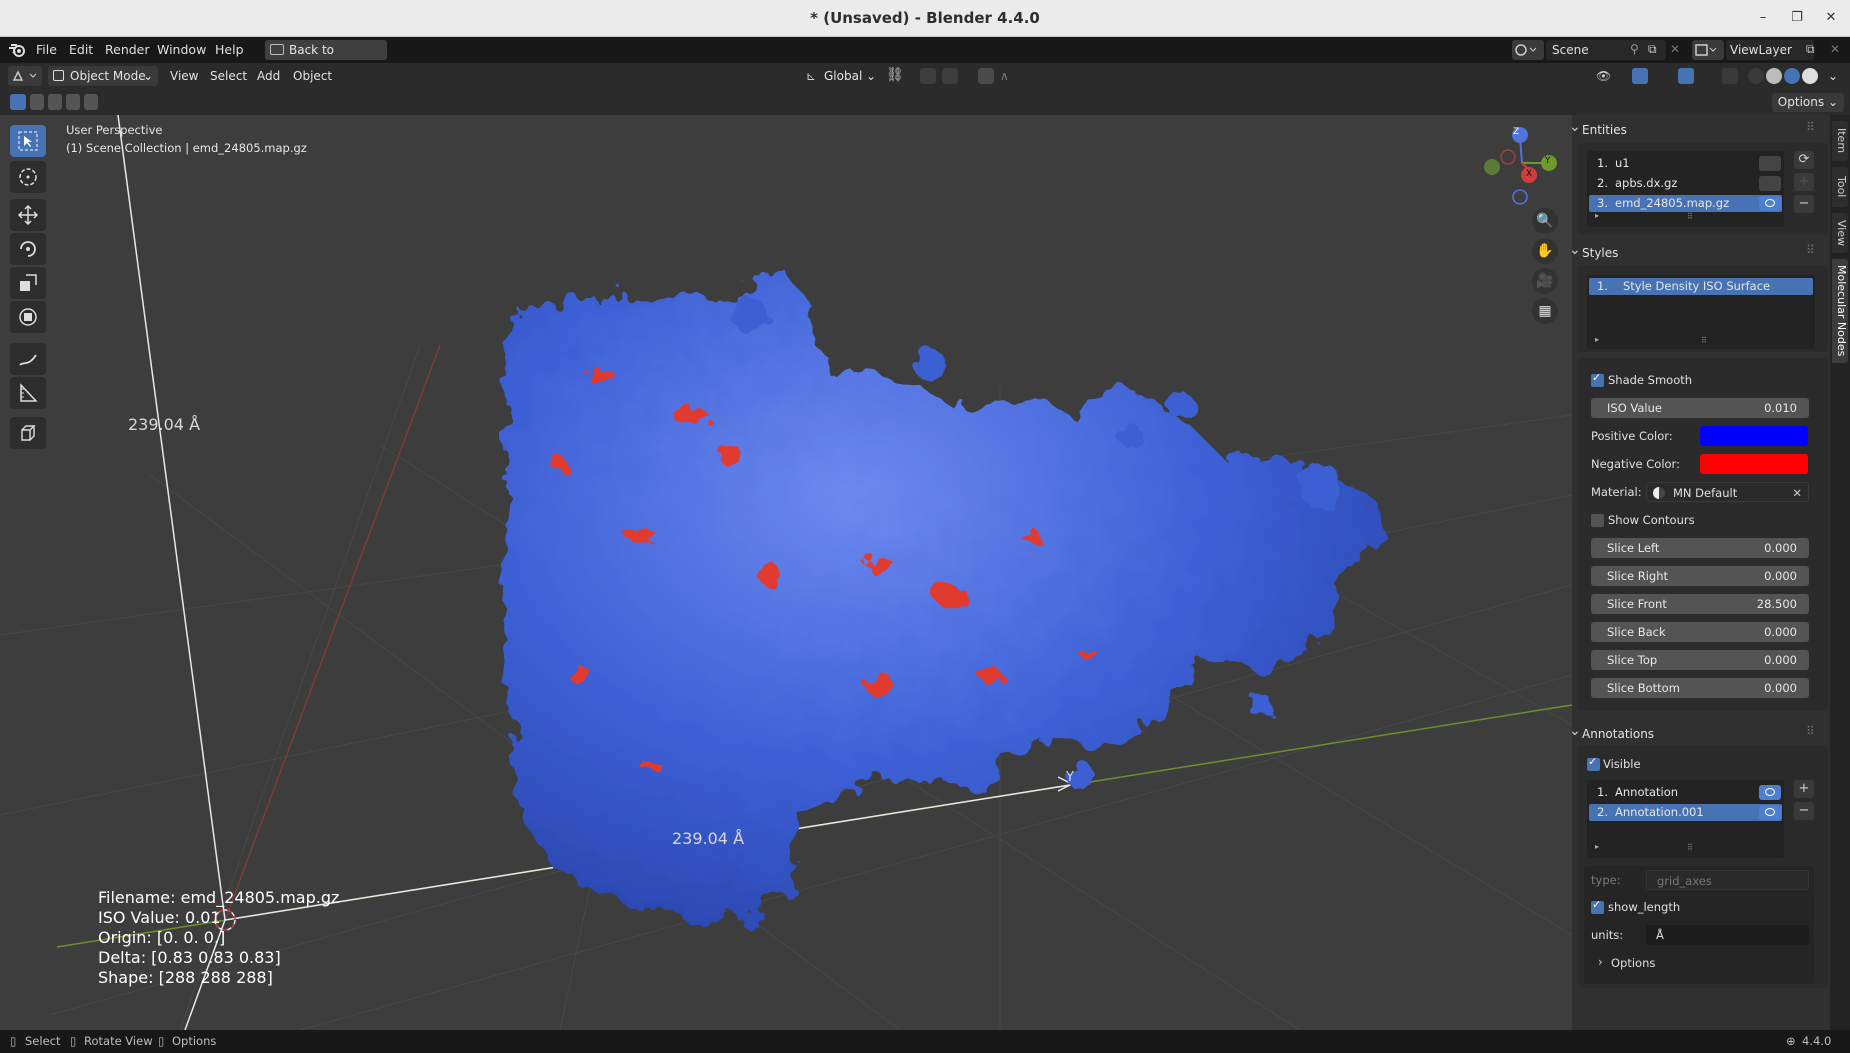 The width and height of the screenshot is (1850, 1053). Describe the element at coordinates (1603, 76) in the screenshot. I see `visibility-icon: 👁` at that location.